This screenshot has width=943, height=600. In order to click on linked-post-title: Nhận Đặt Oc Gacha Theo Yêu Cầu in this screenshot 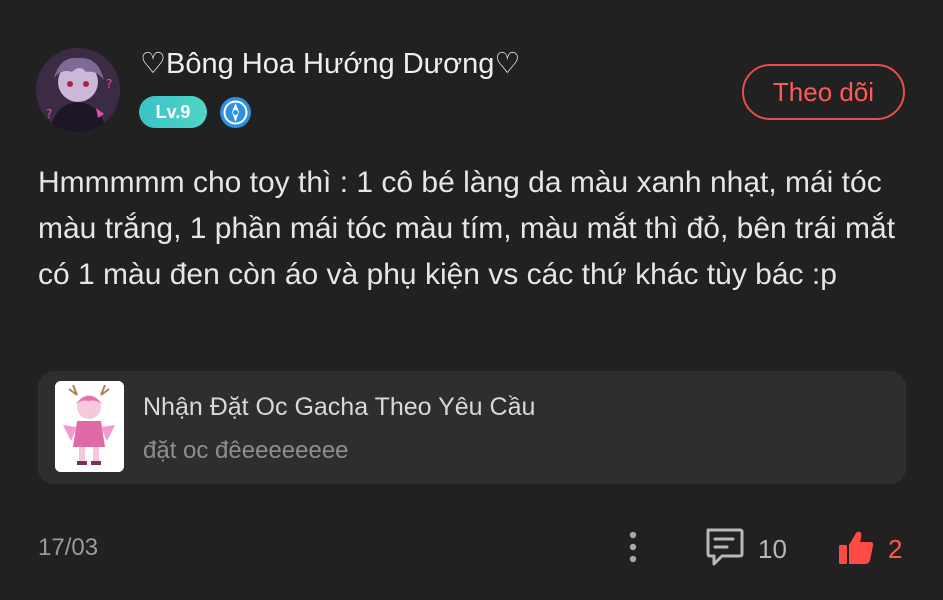, I will do `click(339, 407)`.